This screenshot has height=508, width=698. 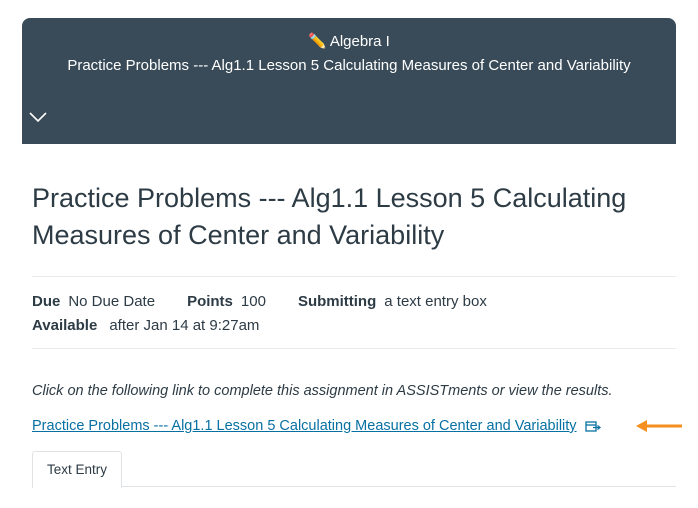 I want to click on available-label: Available, so click(x=65, y=325).